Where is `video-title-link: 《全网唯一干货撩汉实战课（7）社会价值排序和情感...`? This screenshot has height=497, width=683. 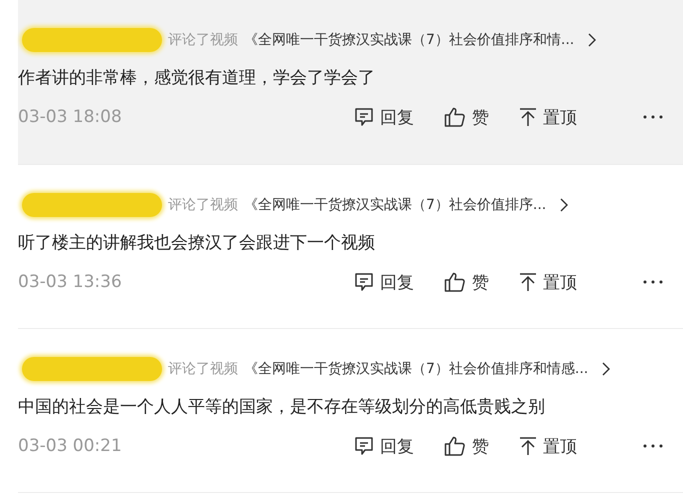
video-title-link: 《全网唯一干货撩汉实战课（7）社会价值排序和情感... is located at coordinates (416, 369).